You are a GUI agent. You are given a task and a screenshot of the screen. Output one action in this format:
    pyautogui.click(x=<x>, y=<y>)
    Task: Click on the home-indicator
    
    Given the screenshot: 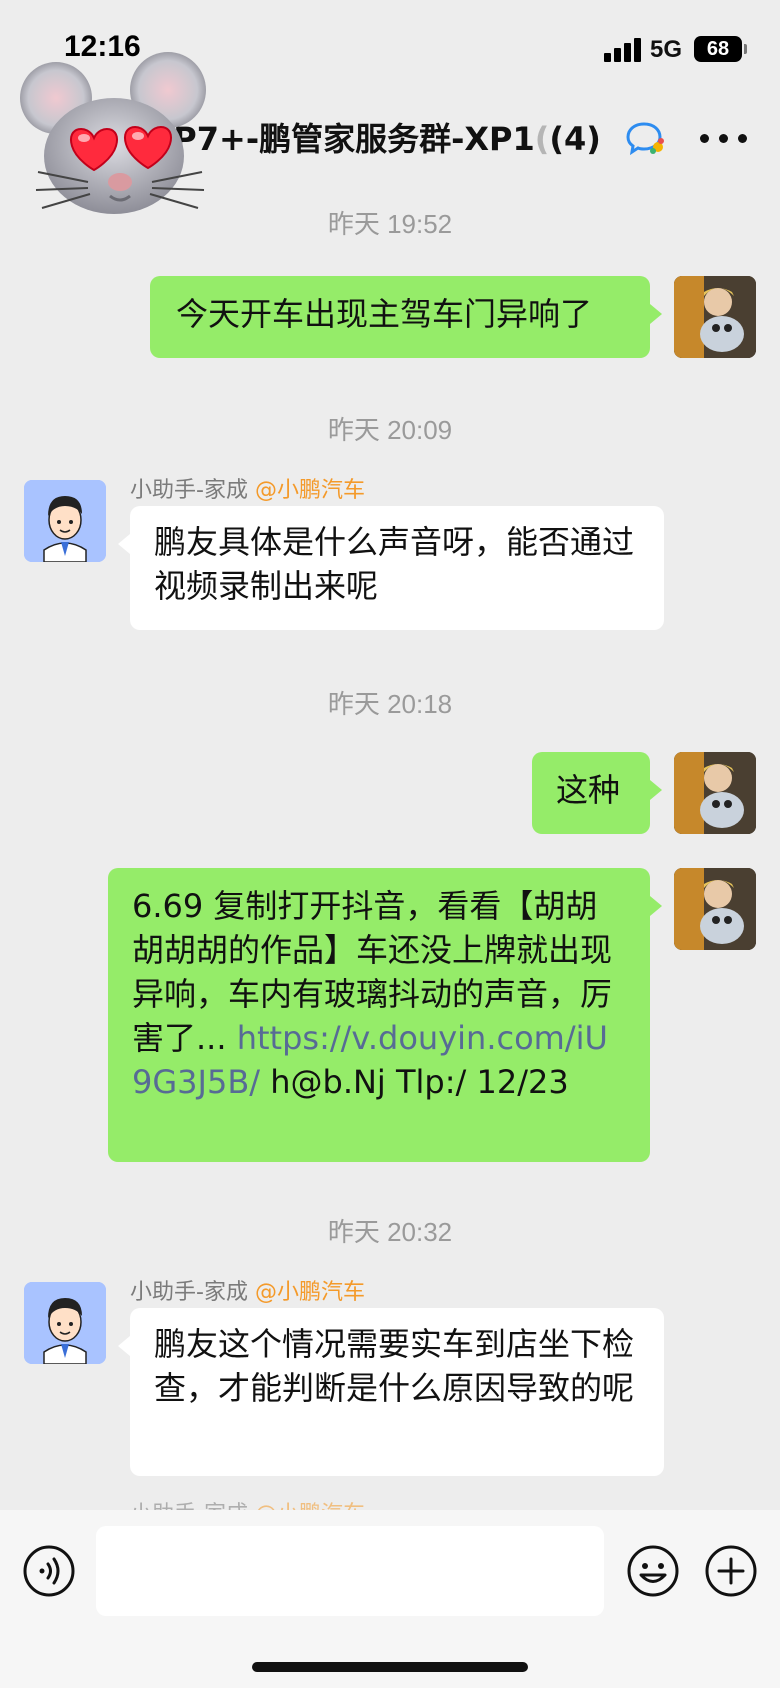 What is the action you would take?
    pyautogui.click(x=390, y=1667)
    